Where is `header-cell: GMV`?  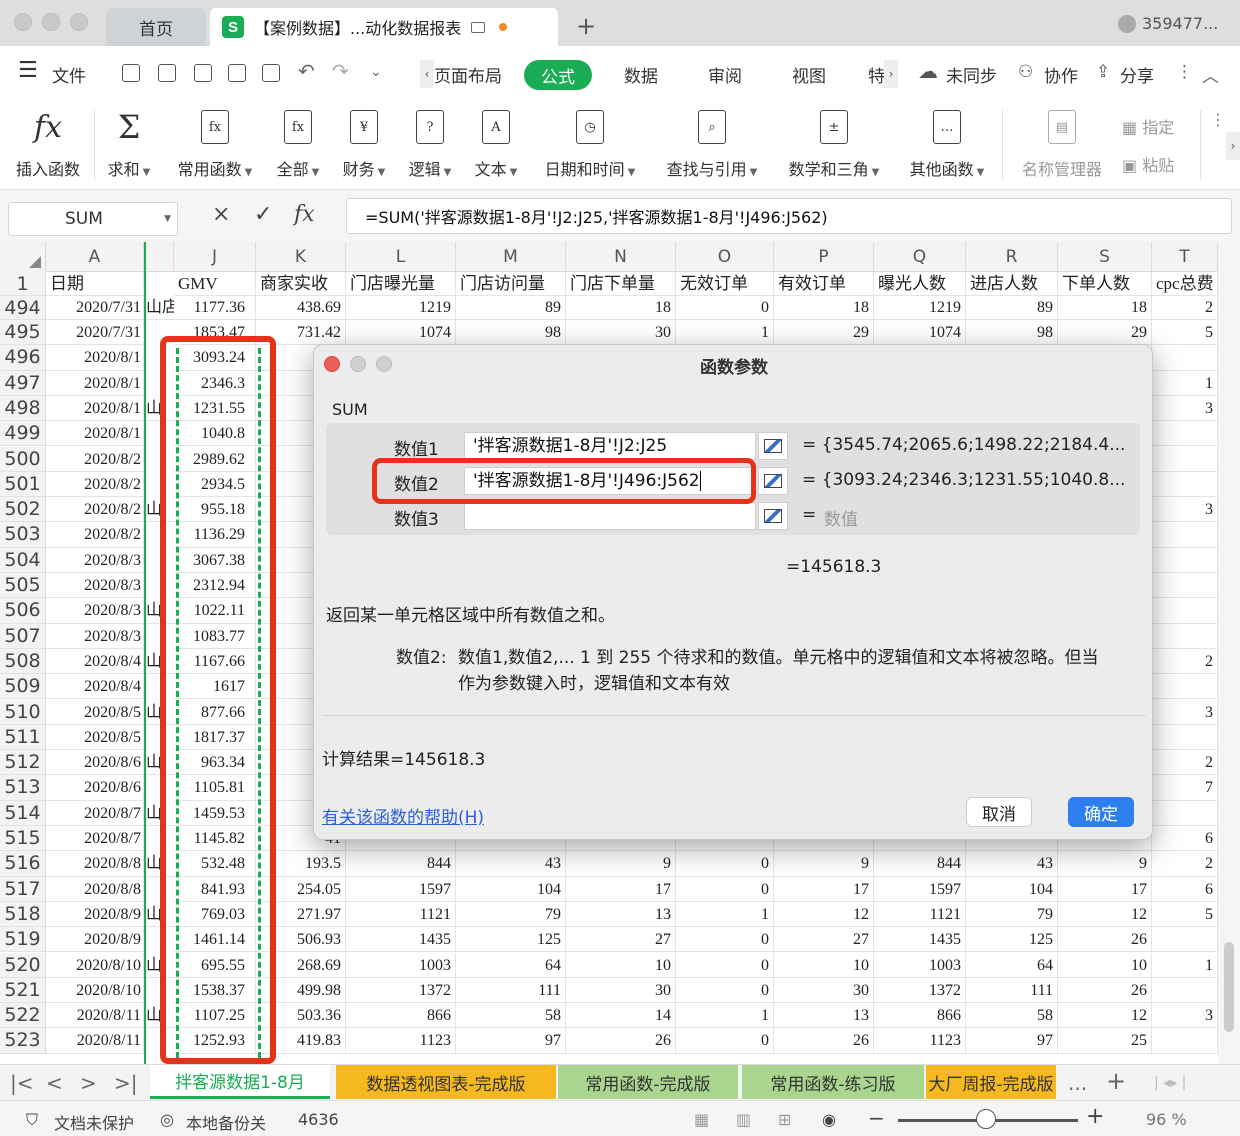
header-cell: GMV is located at coordinates (215, 284).